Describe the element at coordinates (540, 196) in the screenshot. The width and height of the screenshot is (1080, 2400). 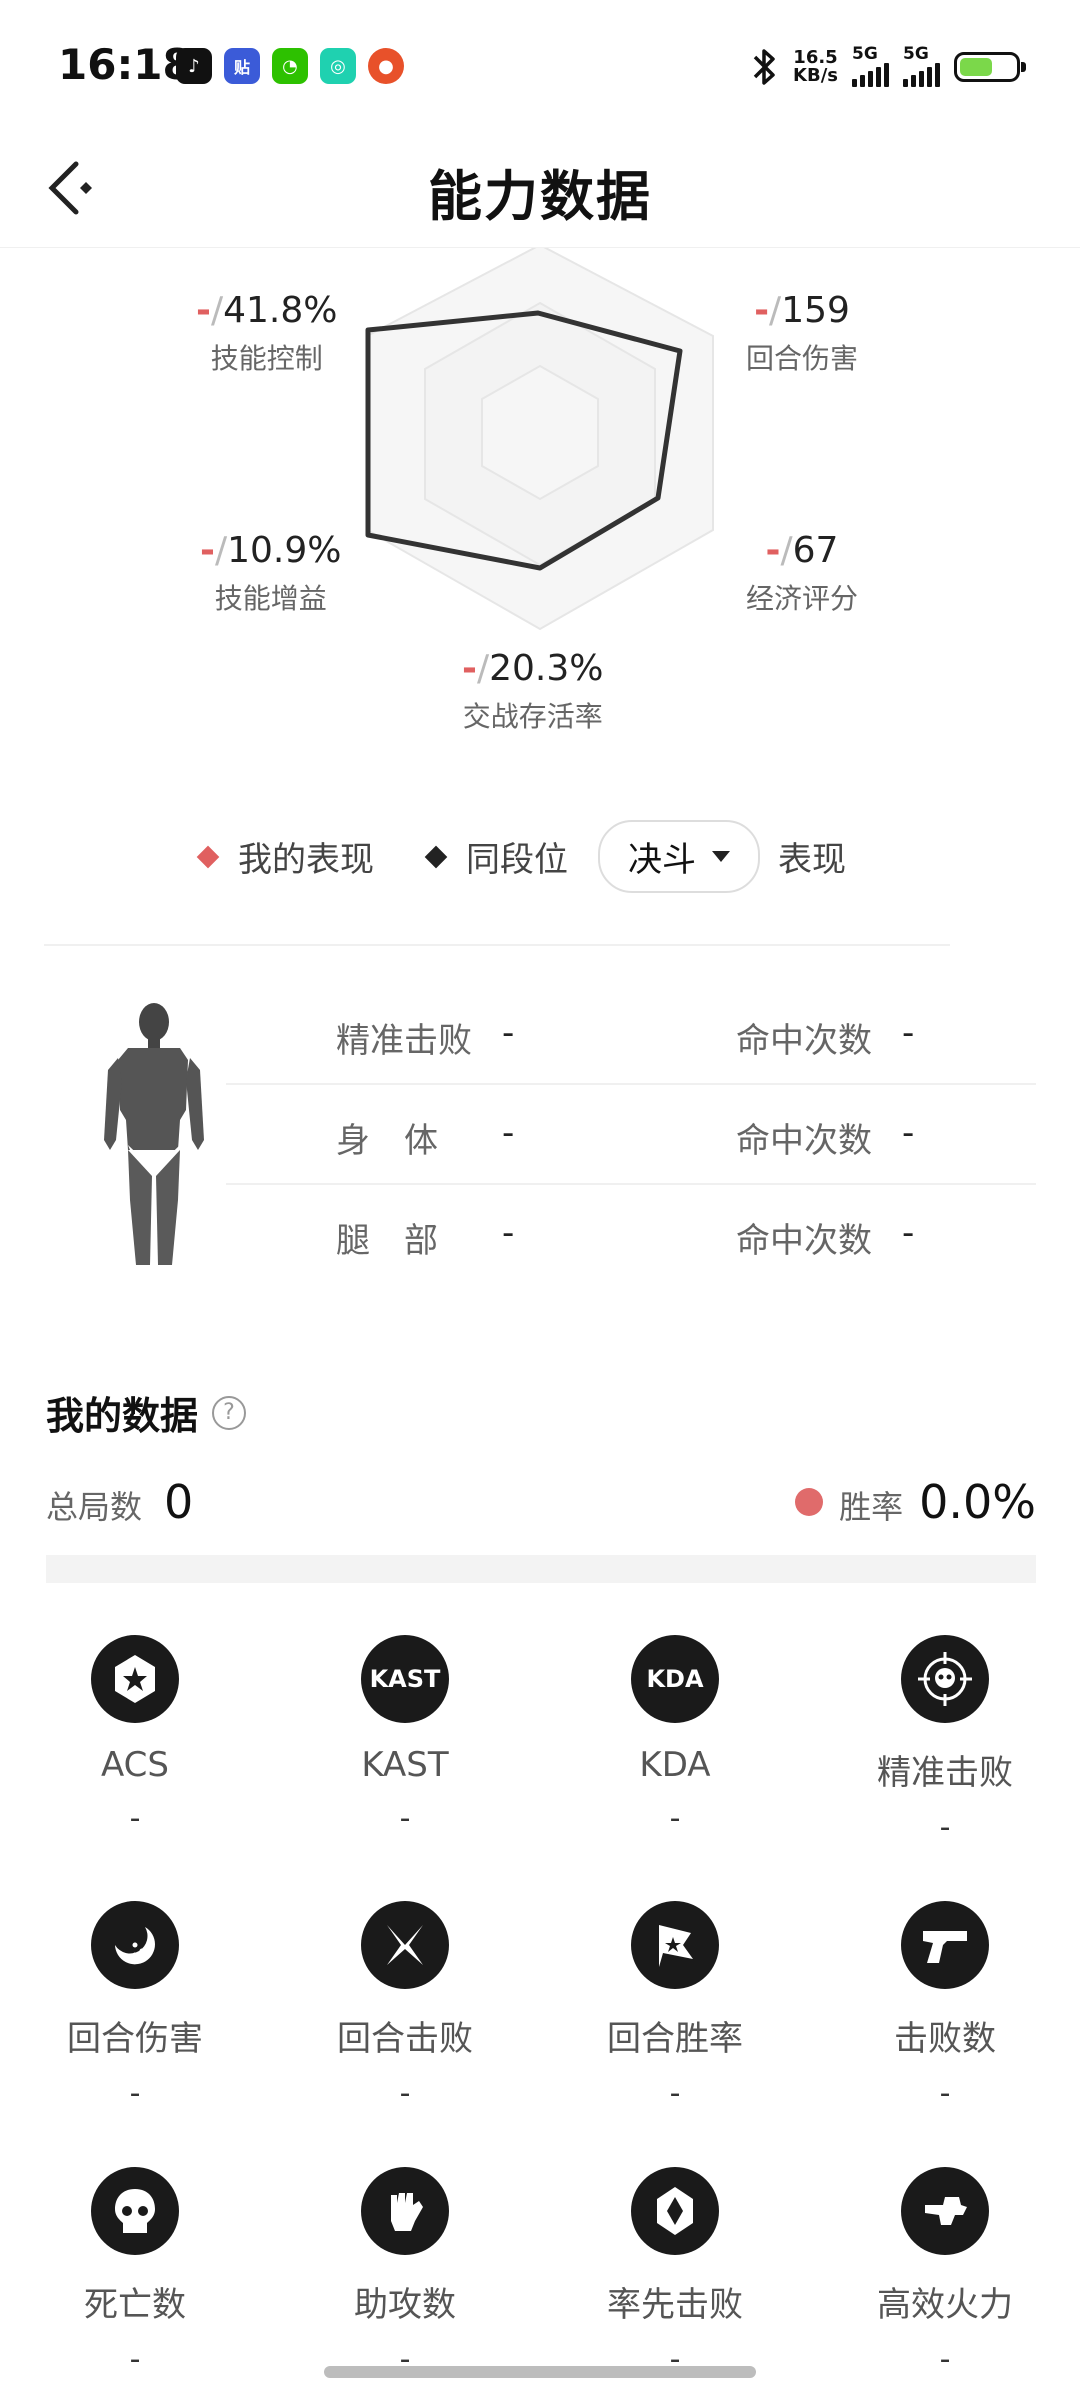
I see `page-title: 能力数据` at that location.